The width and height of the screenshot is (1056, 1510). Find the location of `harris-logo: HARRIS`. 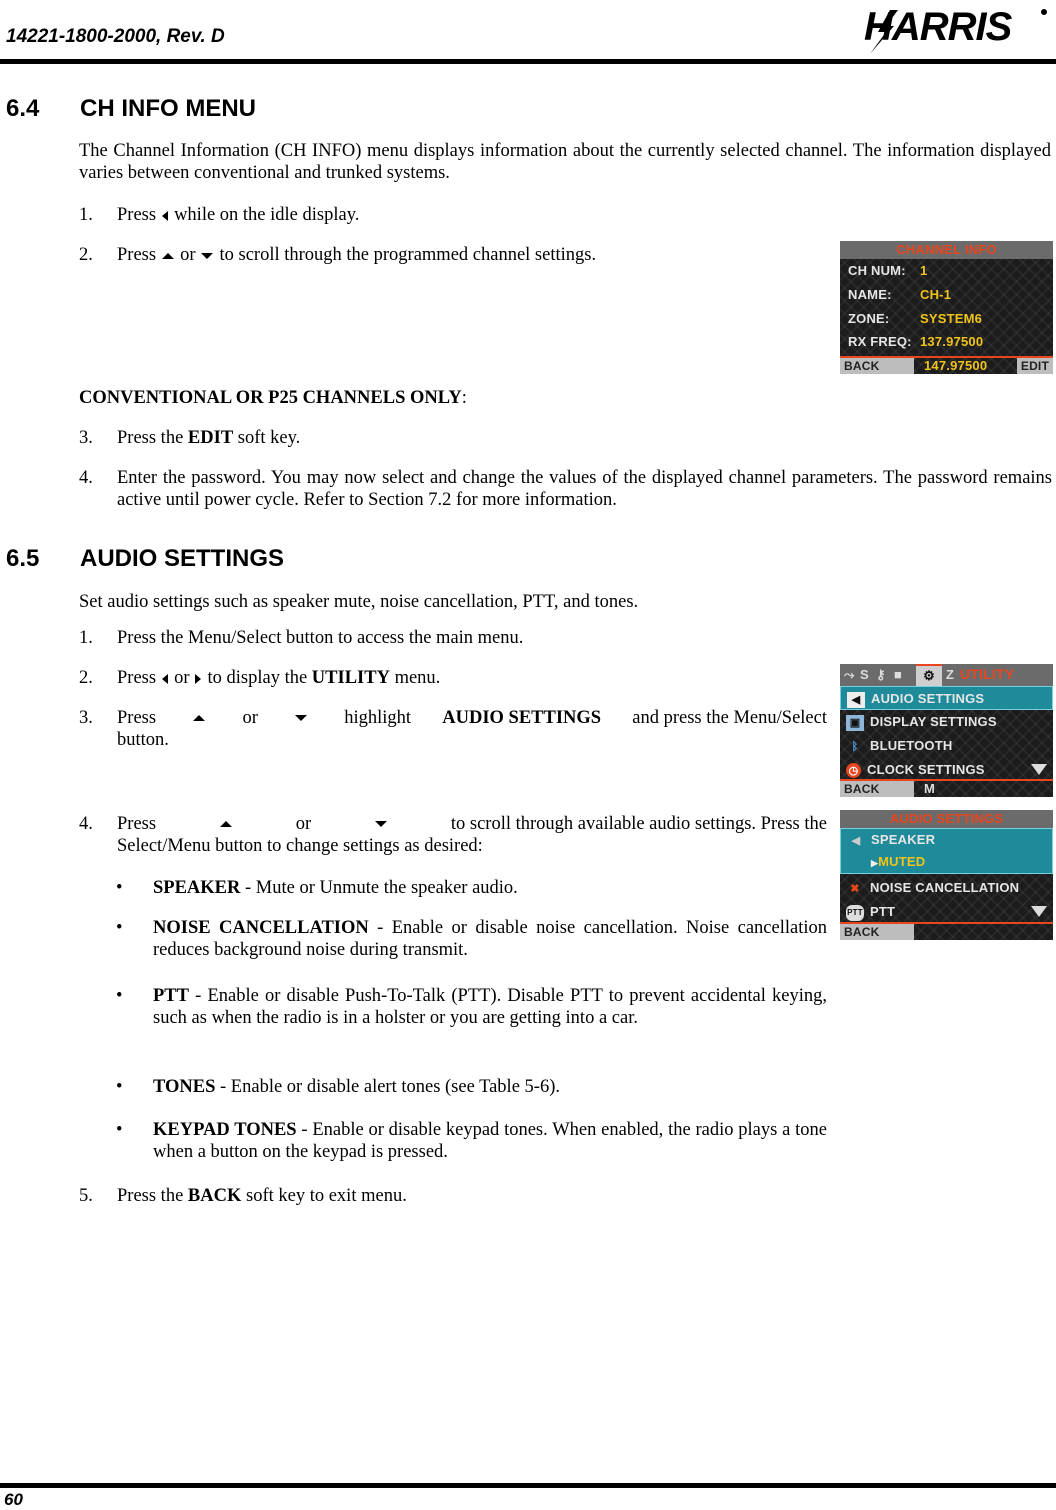

harris-logo: HARRIS is located at coordinates (955, 29).